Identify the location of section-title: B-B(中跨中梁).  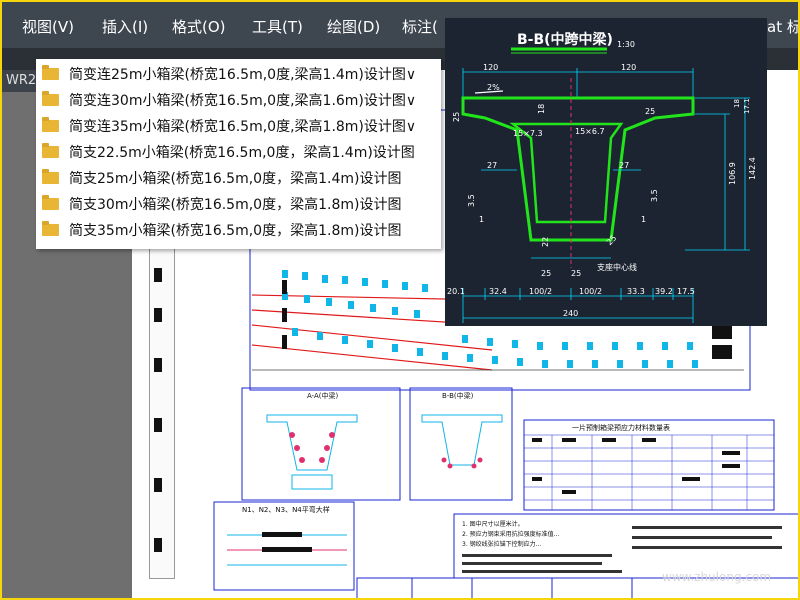
(565, 39).